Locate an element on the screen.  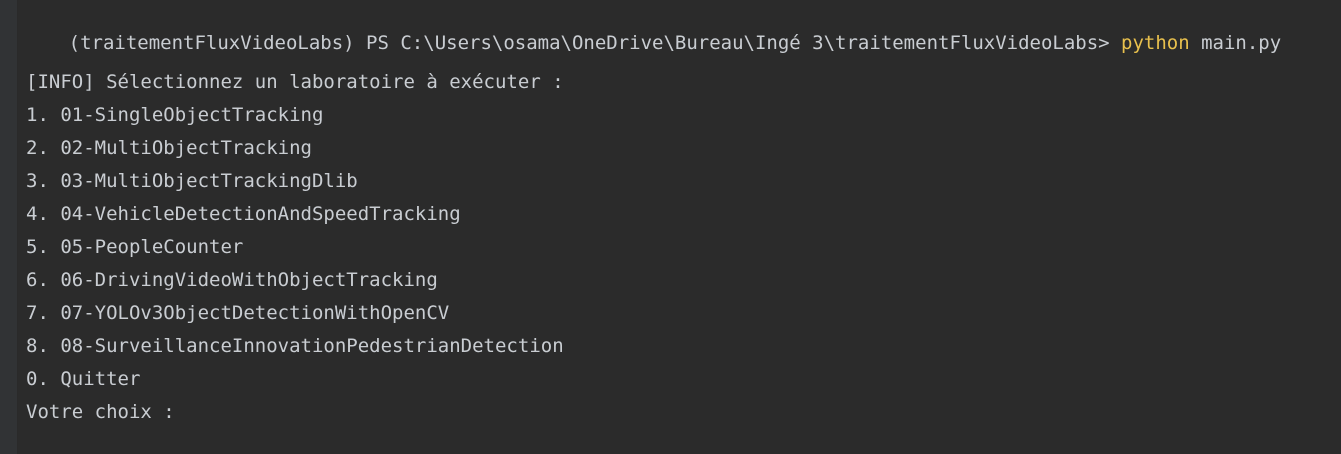
menu-item-4: 4. 04-VehicleDetectionAndSpeedTracking is located at coordinates (243, 214).